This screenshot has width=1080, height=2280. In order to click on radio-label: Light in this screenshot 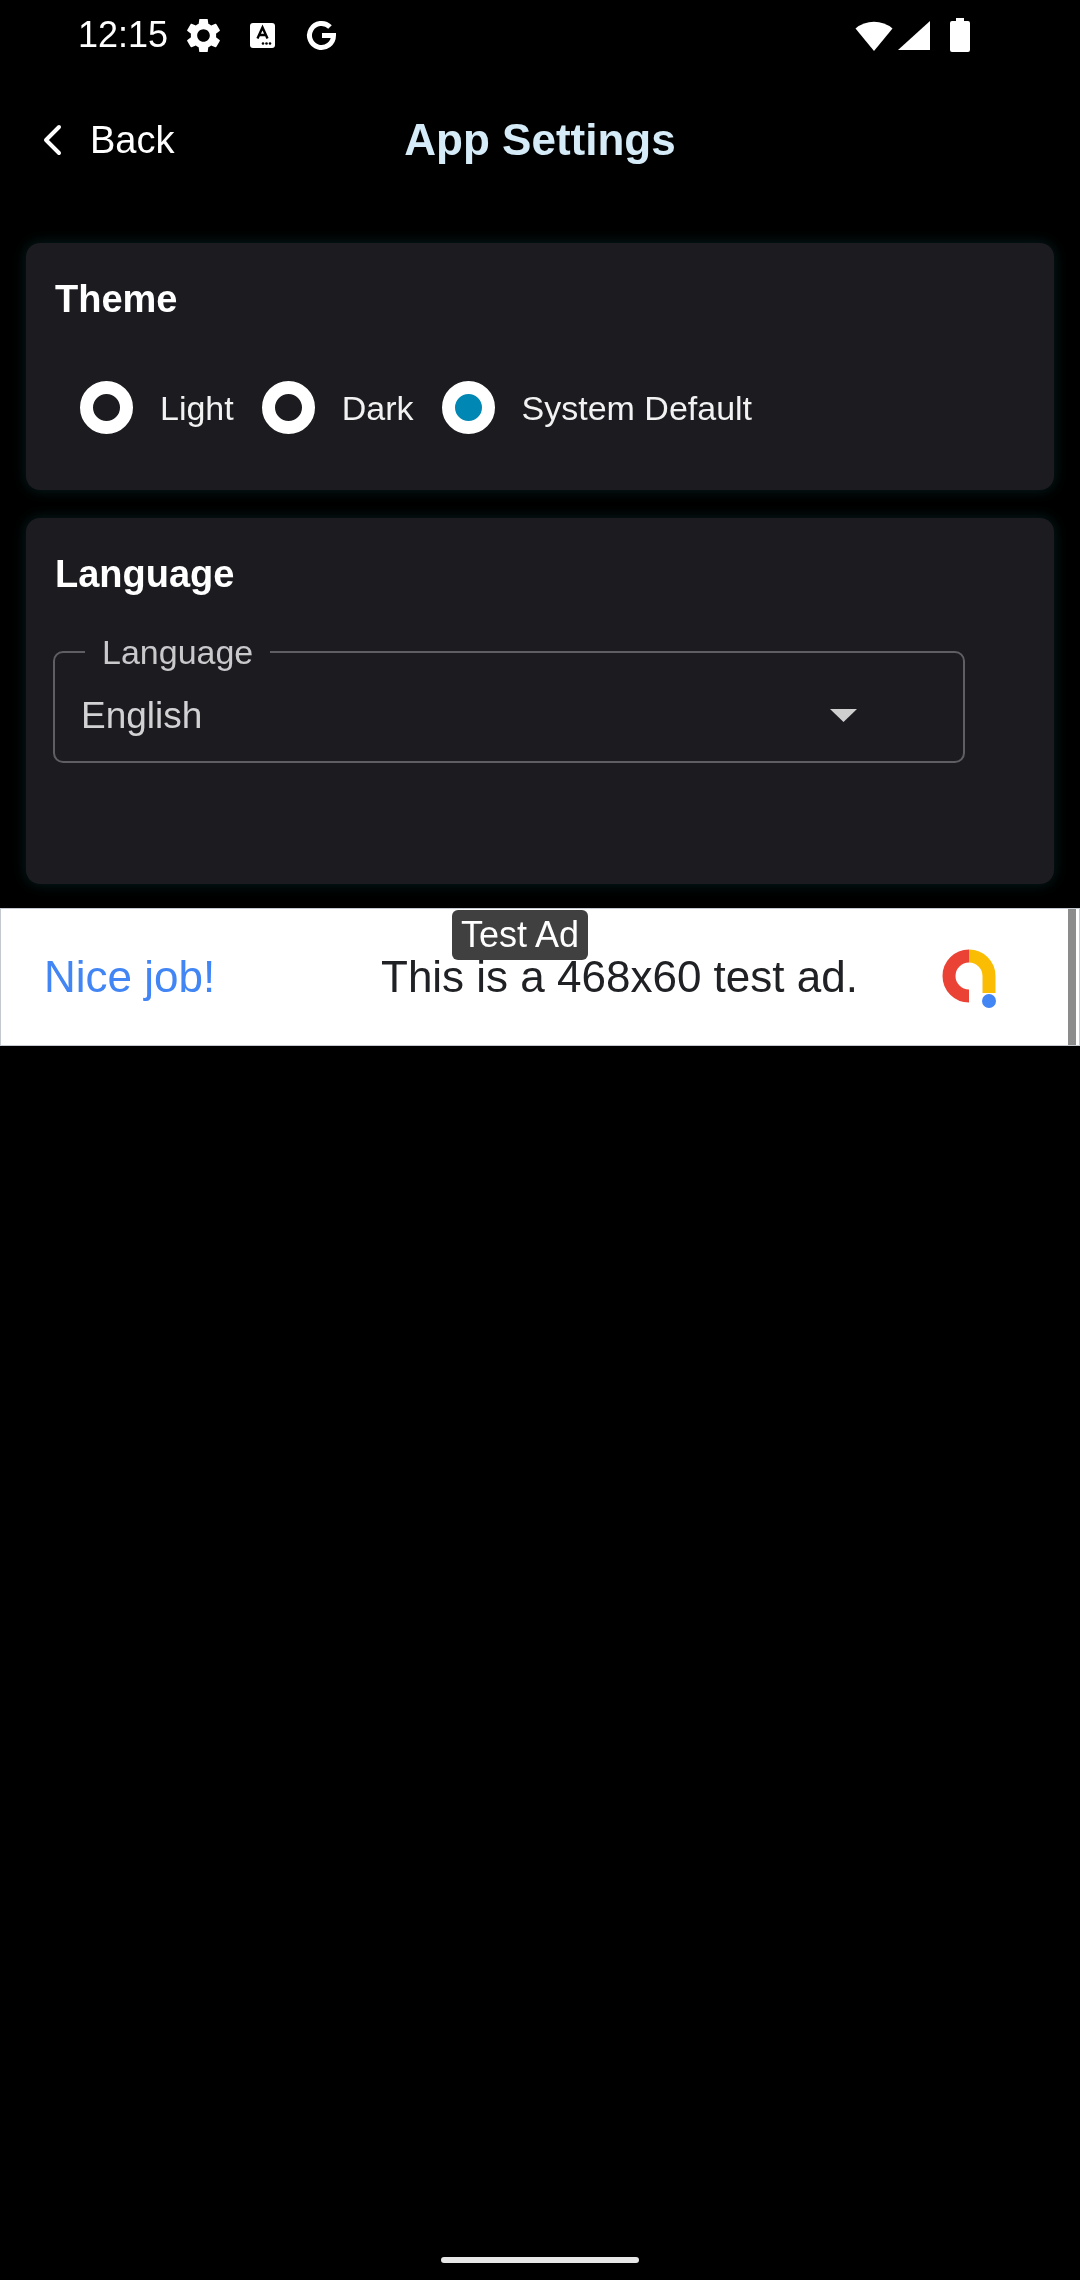, I will do `click(197, 407)`.